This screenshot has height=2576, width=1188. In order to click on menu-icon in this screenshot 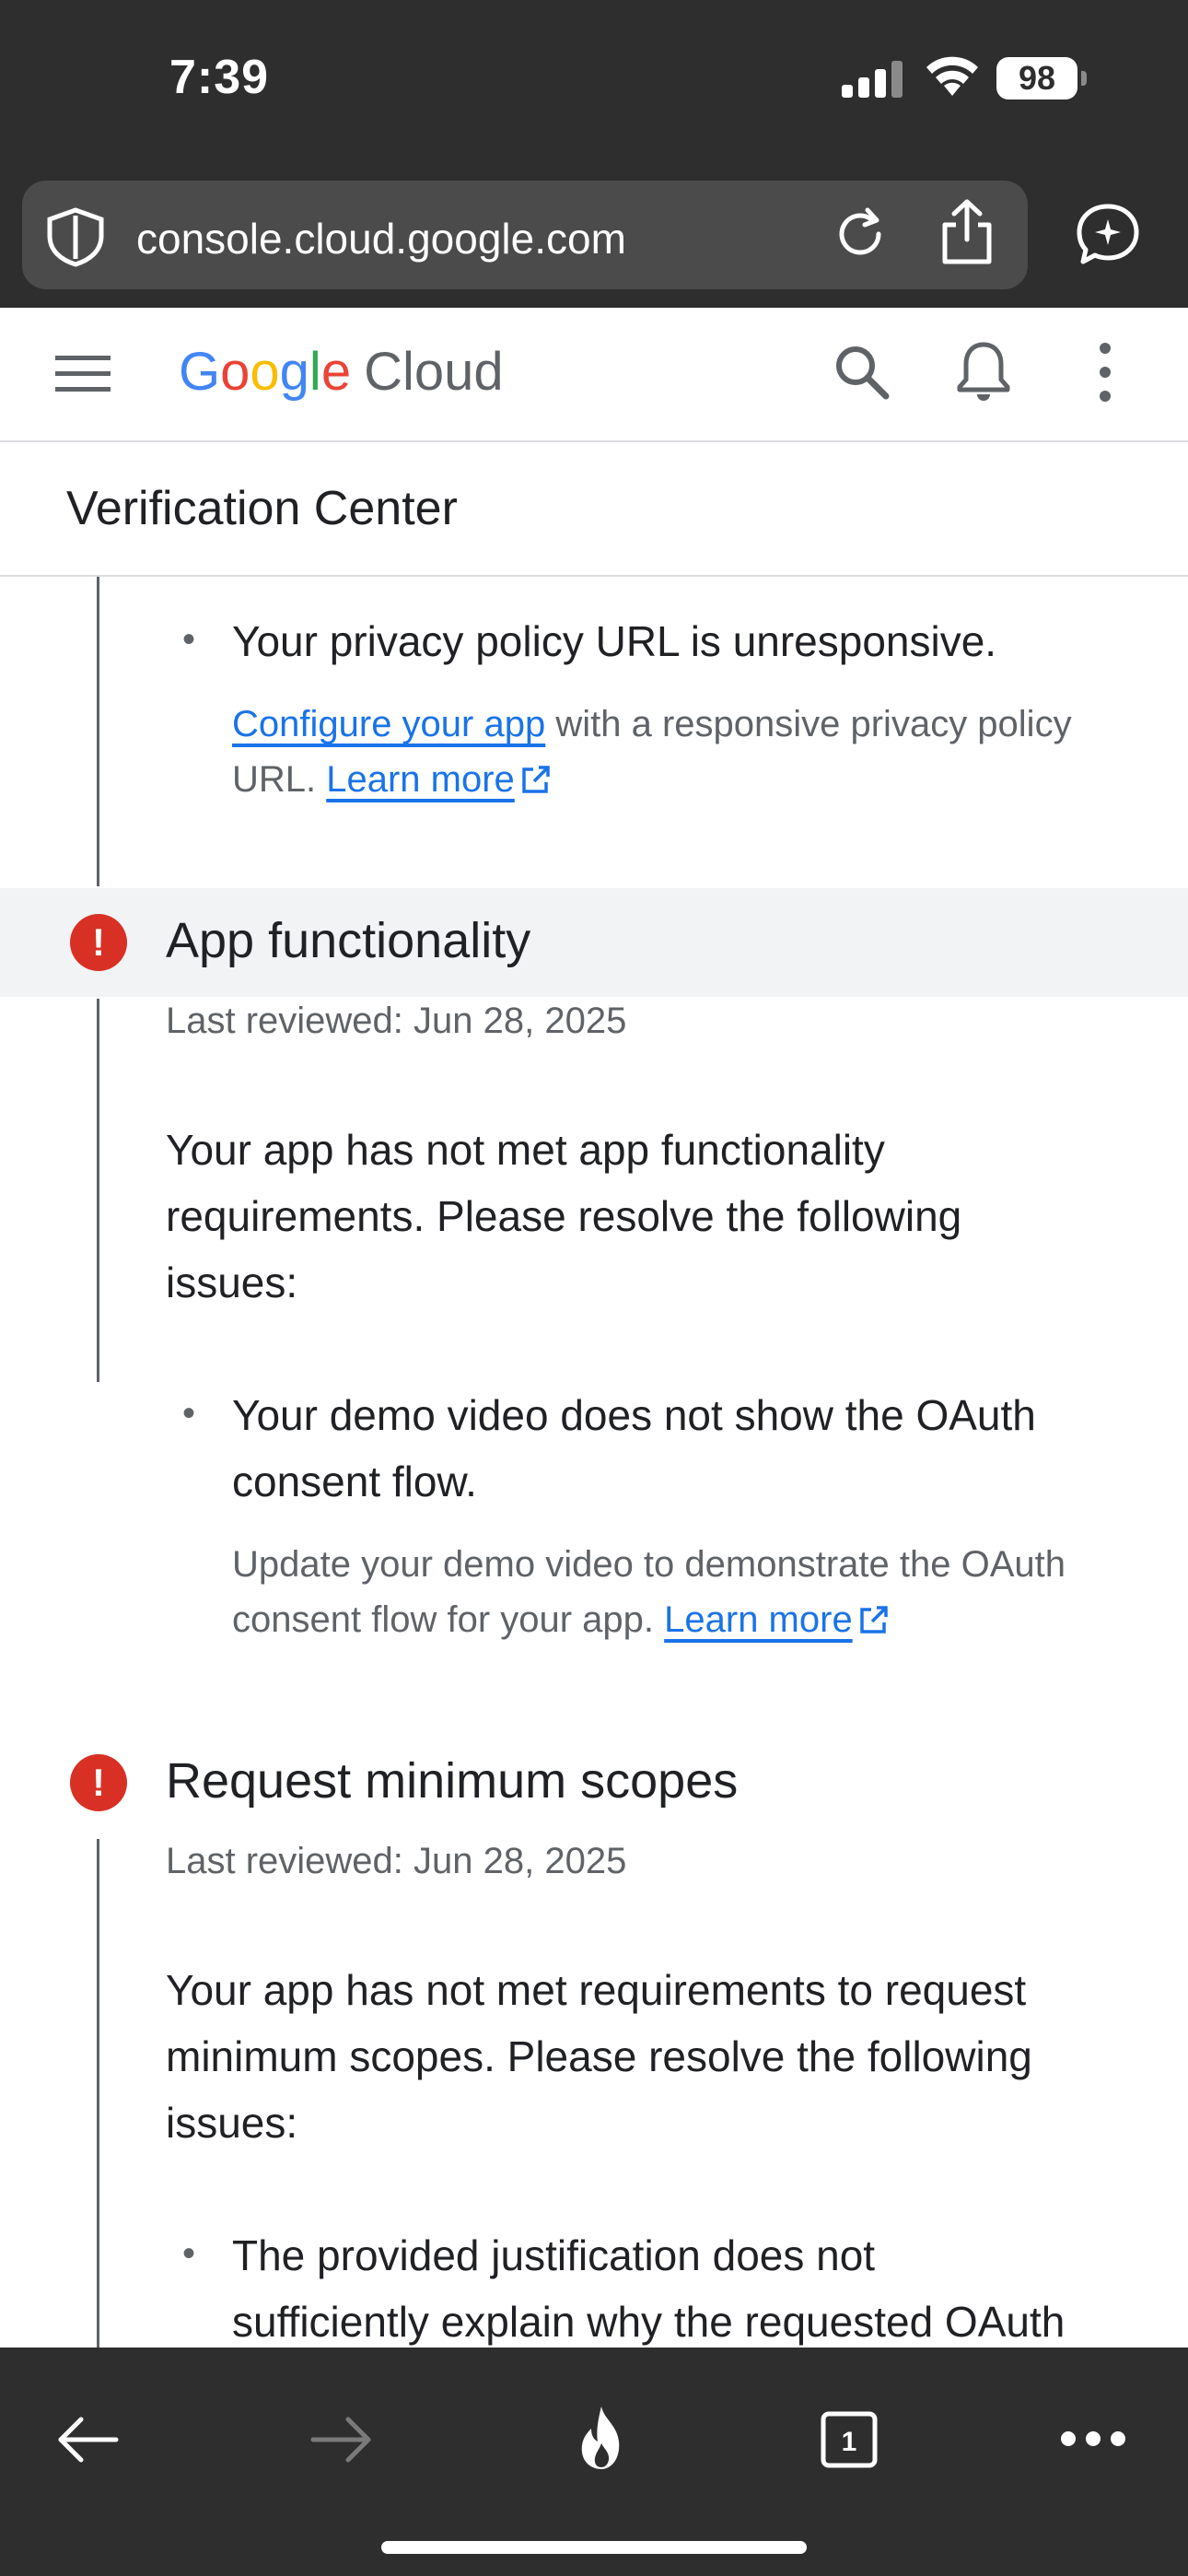, I will do `click(83, 374)`.